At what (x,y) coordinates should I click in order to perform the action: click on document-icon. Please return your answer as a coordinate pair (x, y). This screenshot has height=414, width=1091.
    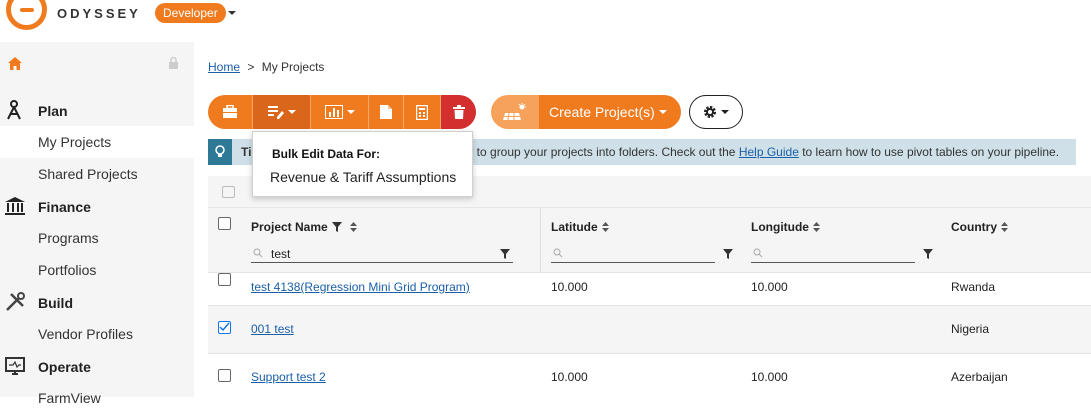
    Looking at the image, I should click on (386, 112).